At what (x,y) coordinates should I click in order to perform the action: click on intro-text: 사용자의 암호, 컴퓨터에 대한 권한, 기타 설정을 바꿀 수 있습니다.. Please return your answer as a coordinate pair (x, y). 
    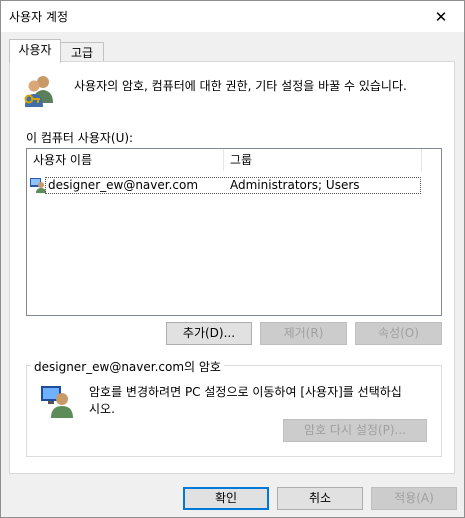
    Looking at the image, I should click on (240, 86).